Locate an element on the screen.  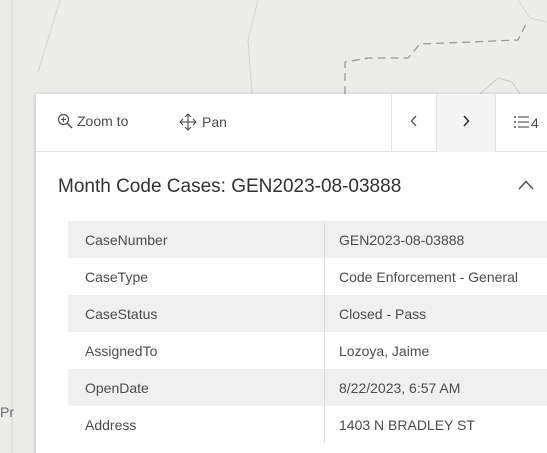
table-row: CaseNumber GEN2023-08-03888 is located at coordinates (307, 239).